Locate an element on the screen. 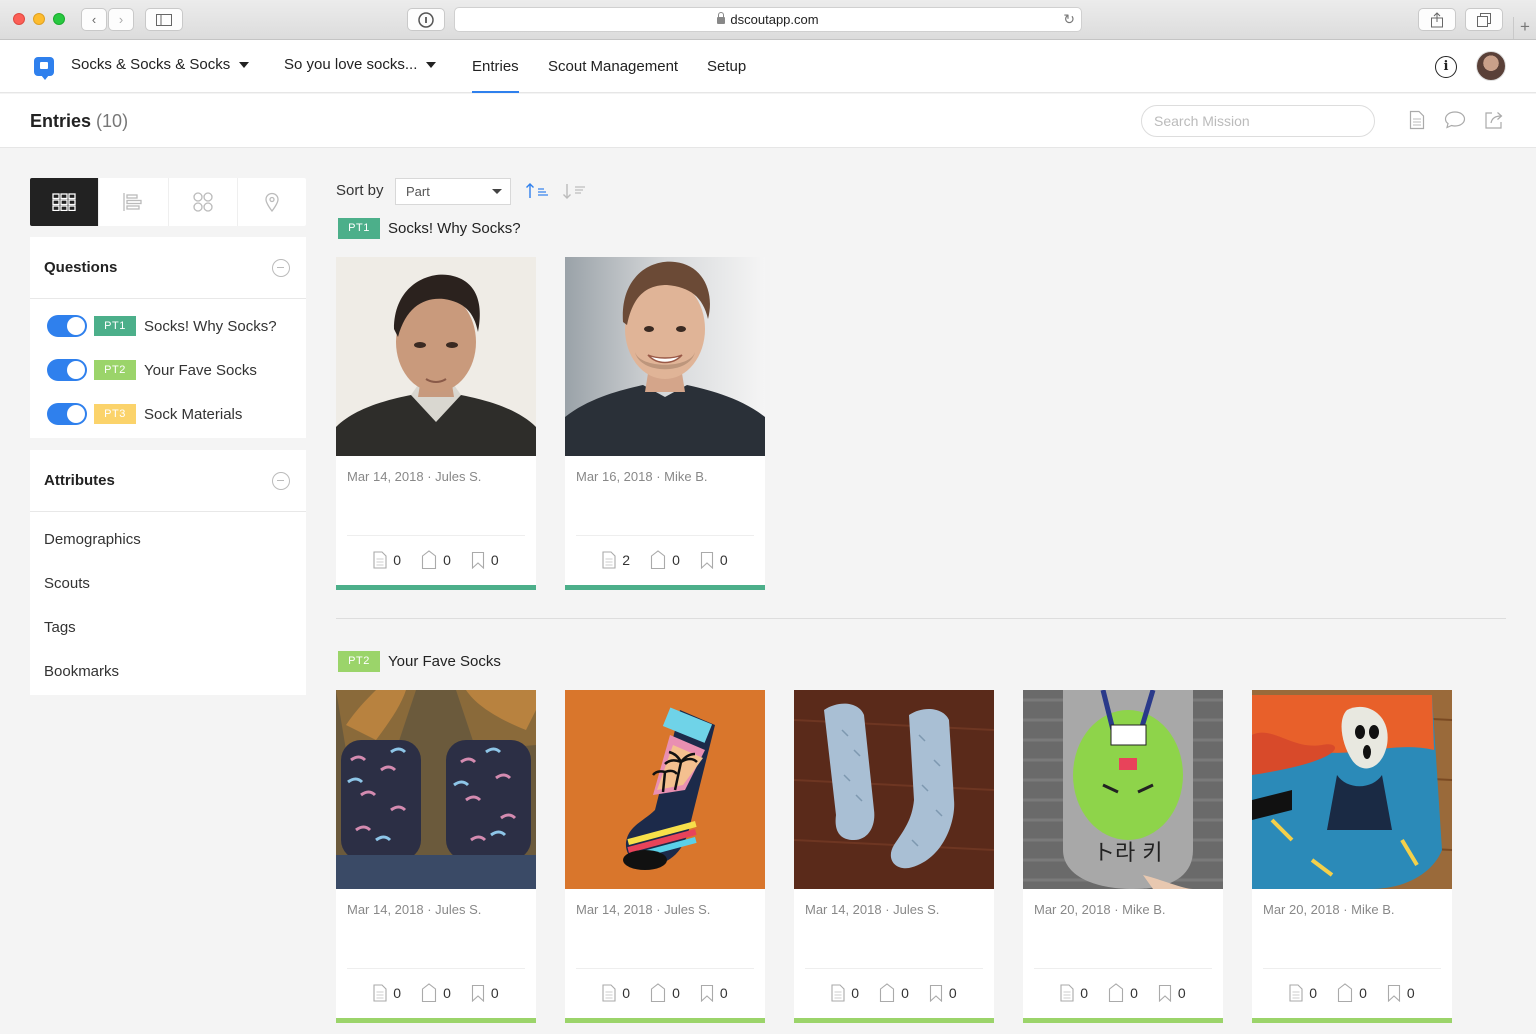 The image size is (1536, 1034). sort-descending-icon is located at coordinates (575, 191).